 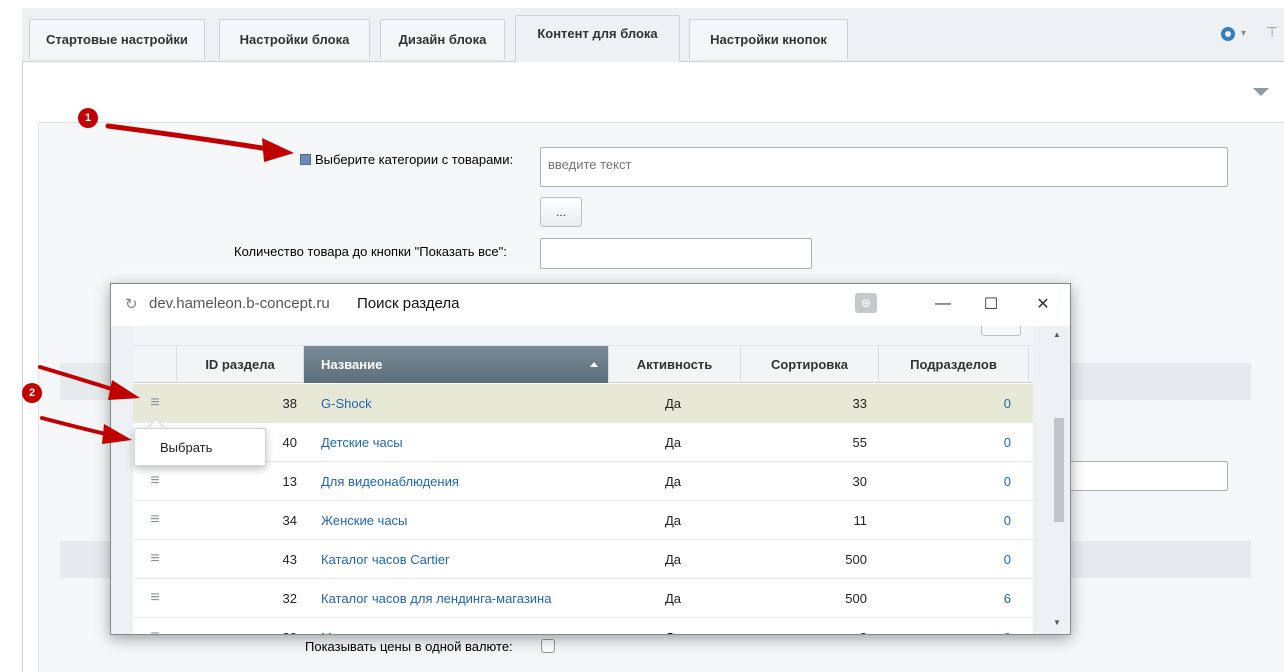 I want to click on arrow-2b, so click(x=86, y=430).